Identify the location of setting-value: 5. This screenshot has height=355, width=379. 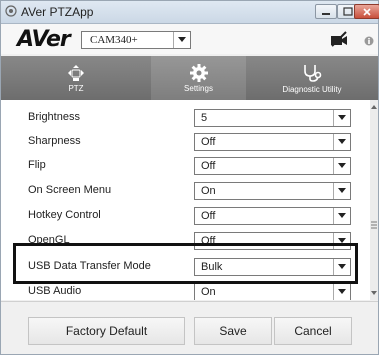
(204, 118).